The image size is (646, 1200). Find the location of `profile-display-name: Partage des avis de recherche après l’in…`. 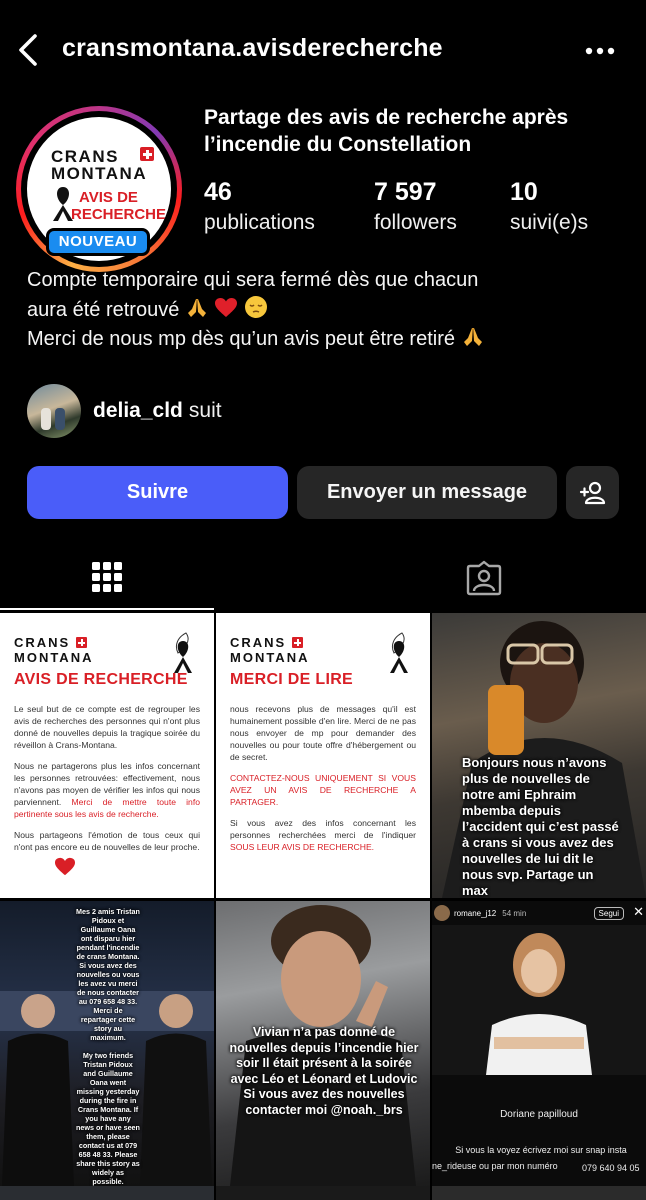

profile-display-name: Partage des avis de recherche après l’in… is located at coordinates (386, 131).